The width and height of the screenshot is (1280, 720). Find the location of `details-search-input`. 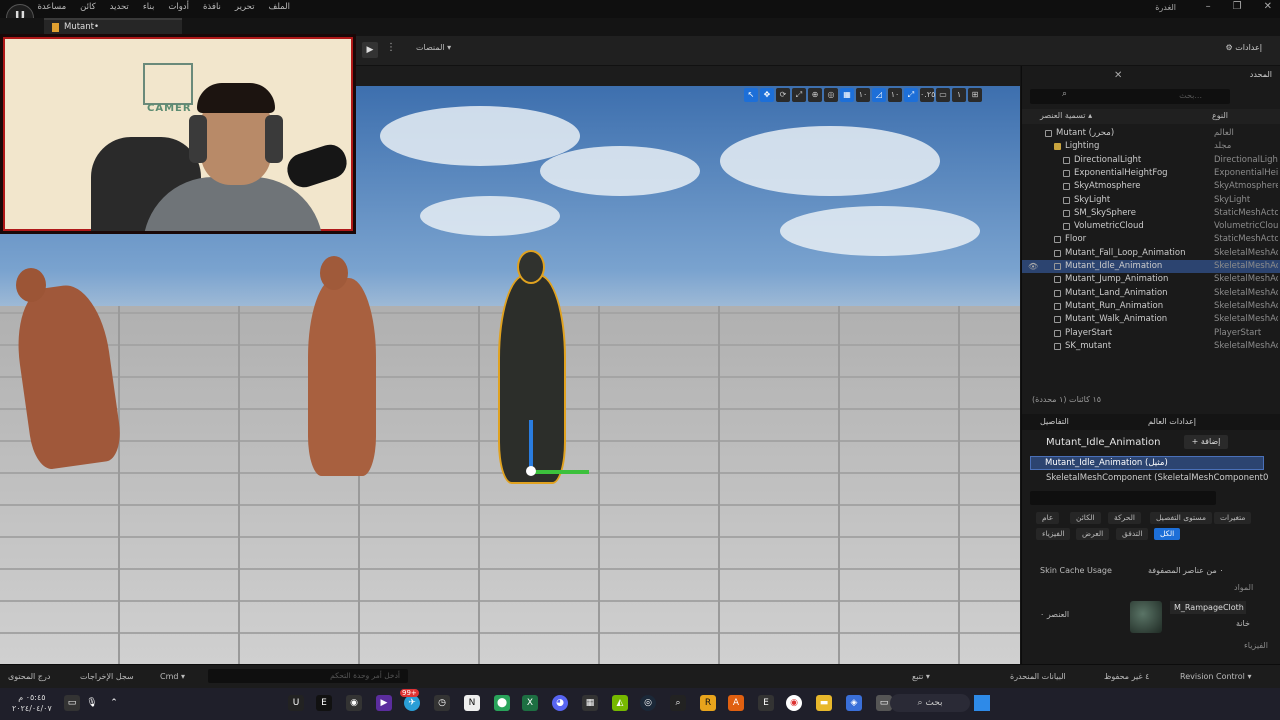

details-search-input is located at coordinates (1123, 498).